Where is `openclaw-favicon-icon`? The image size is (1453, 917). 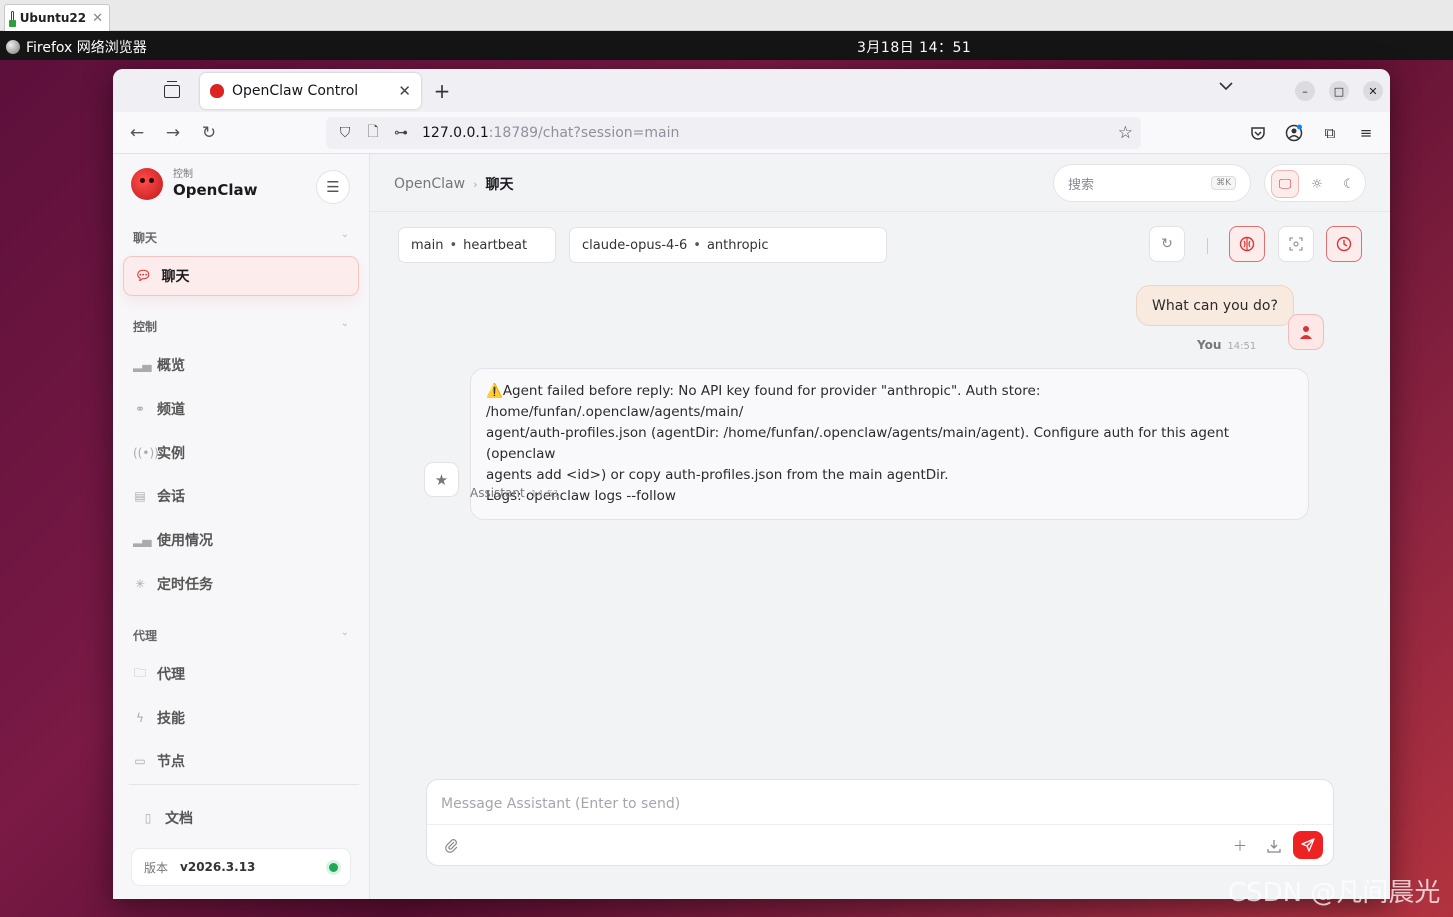 openclaw-favicon-icon is located at coordinates (217, 91).